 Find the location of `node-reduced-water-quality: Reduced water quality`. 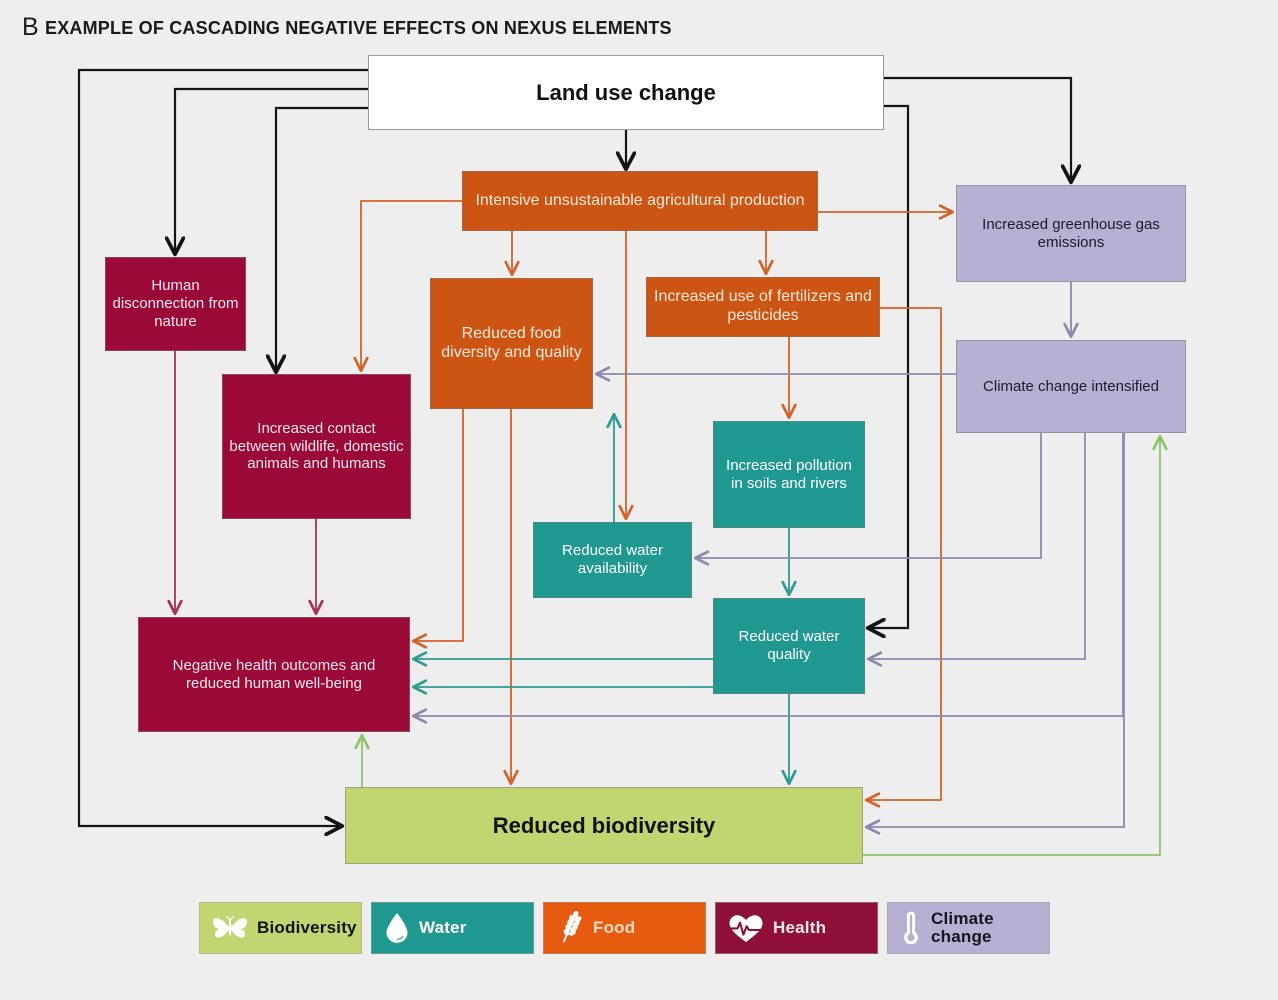

node-reduced-water-quality: Reduced water quality is located at coordinates (789, 646).